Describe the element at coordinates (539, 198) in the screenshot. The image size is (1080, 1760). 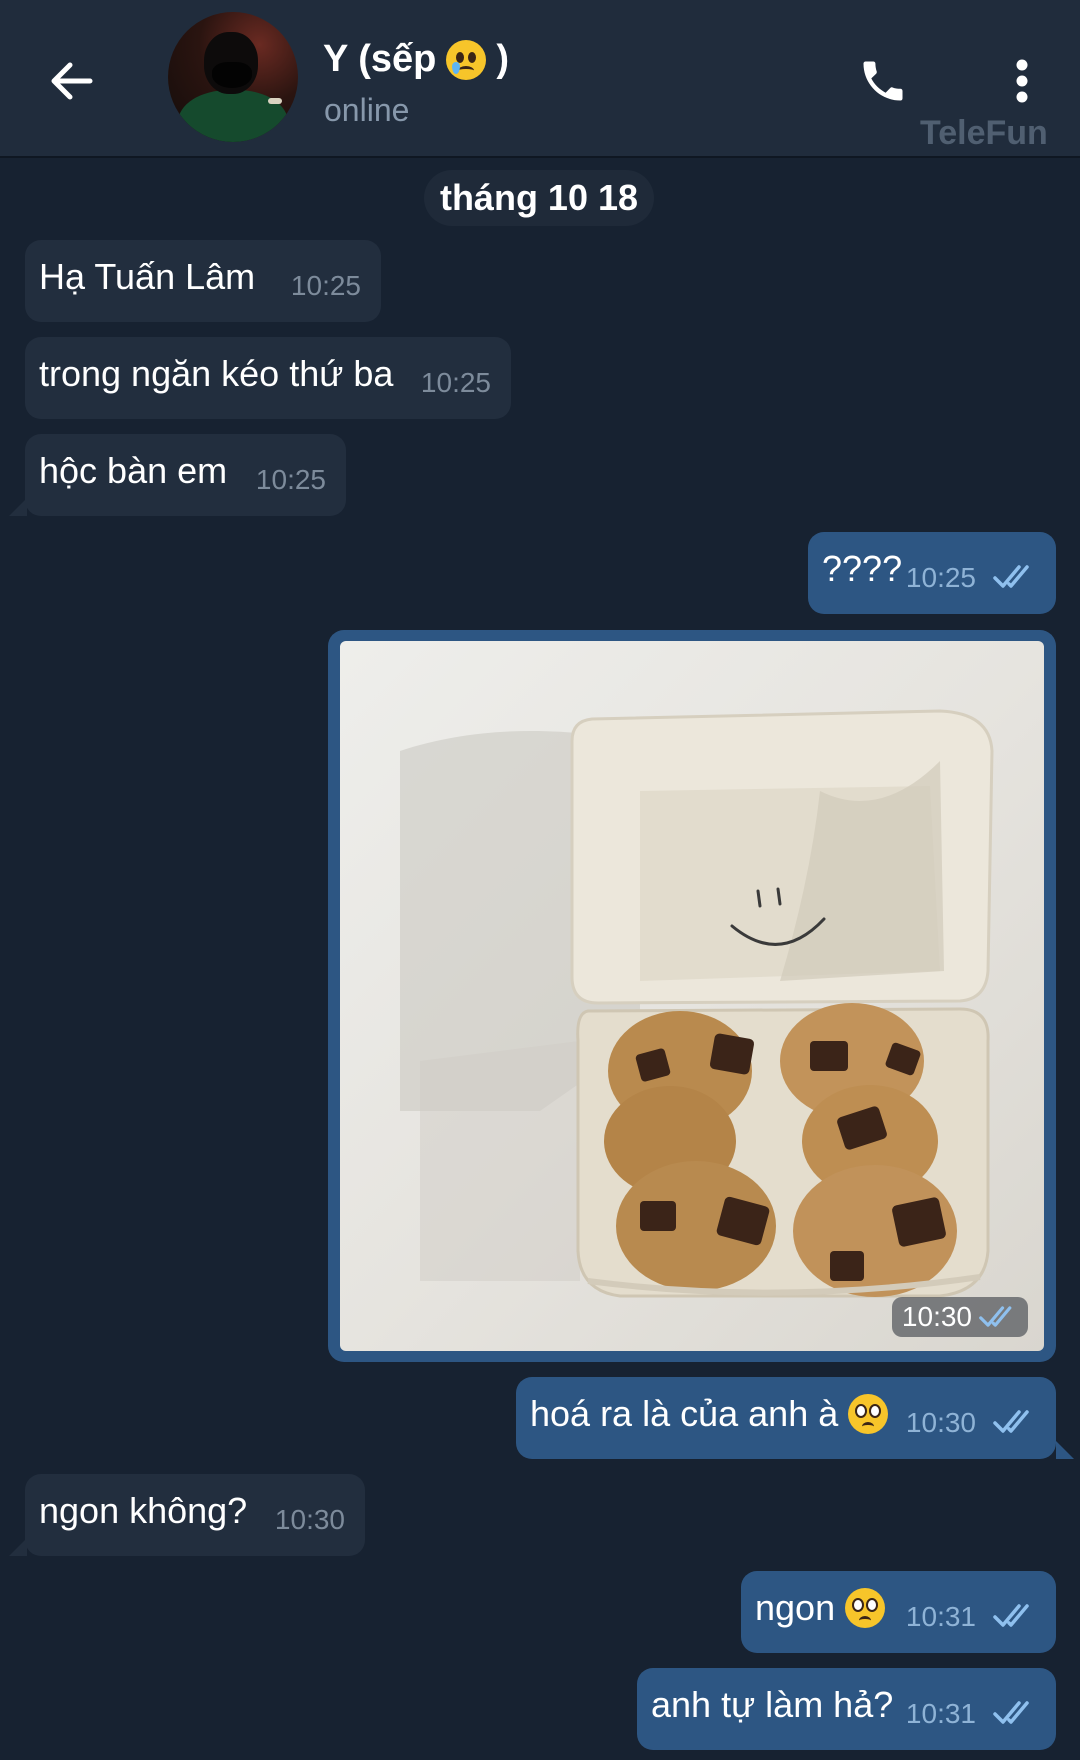
I see `date-separator: tháng 10 18` at that location.